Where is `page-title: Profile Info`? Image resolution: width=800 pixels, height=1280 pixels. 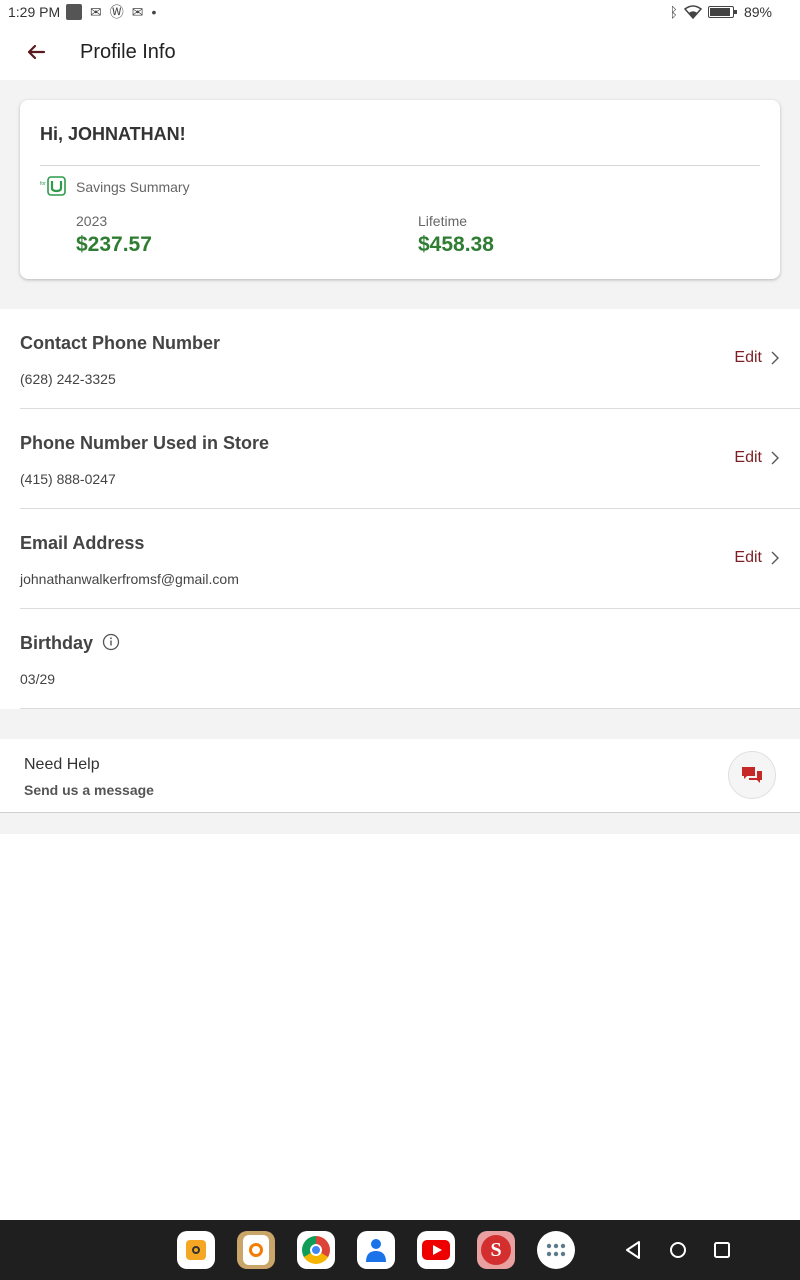
page-title: Profile Info is located at coordinates (128, 52).